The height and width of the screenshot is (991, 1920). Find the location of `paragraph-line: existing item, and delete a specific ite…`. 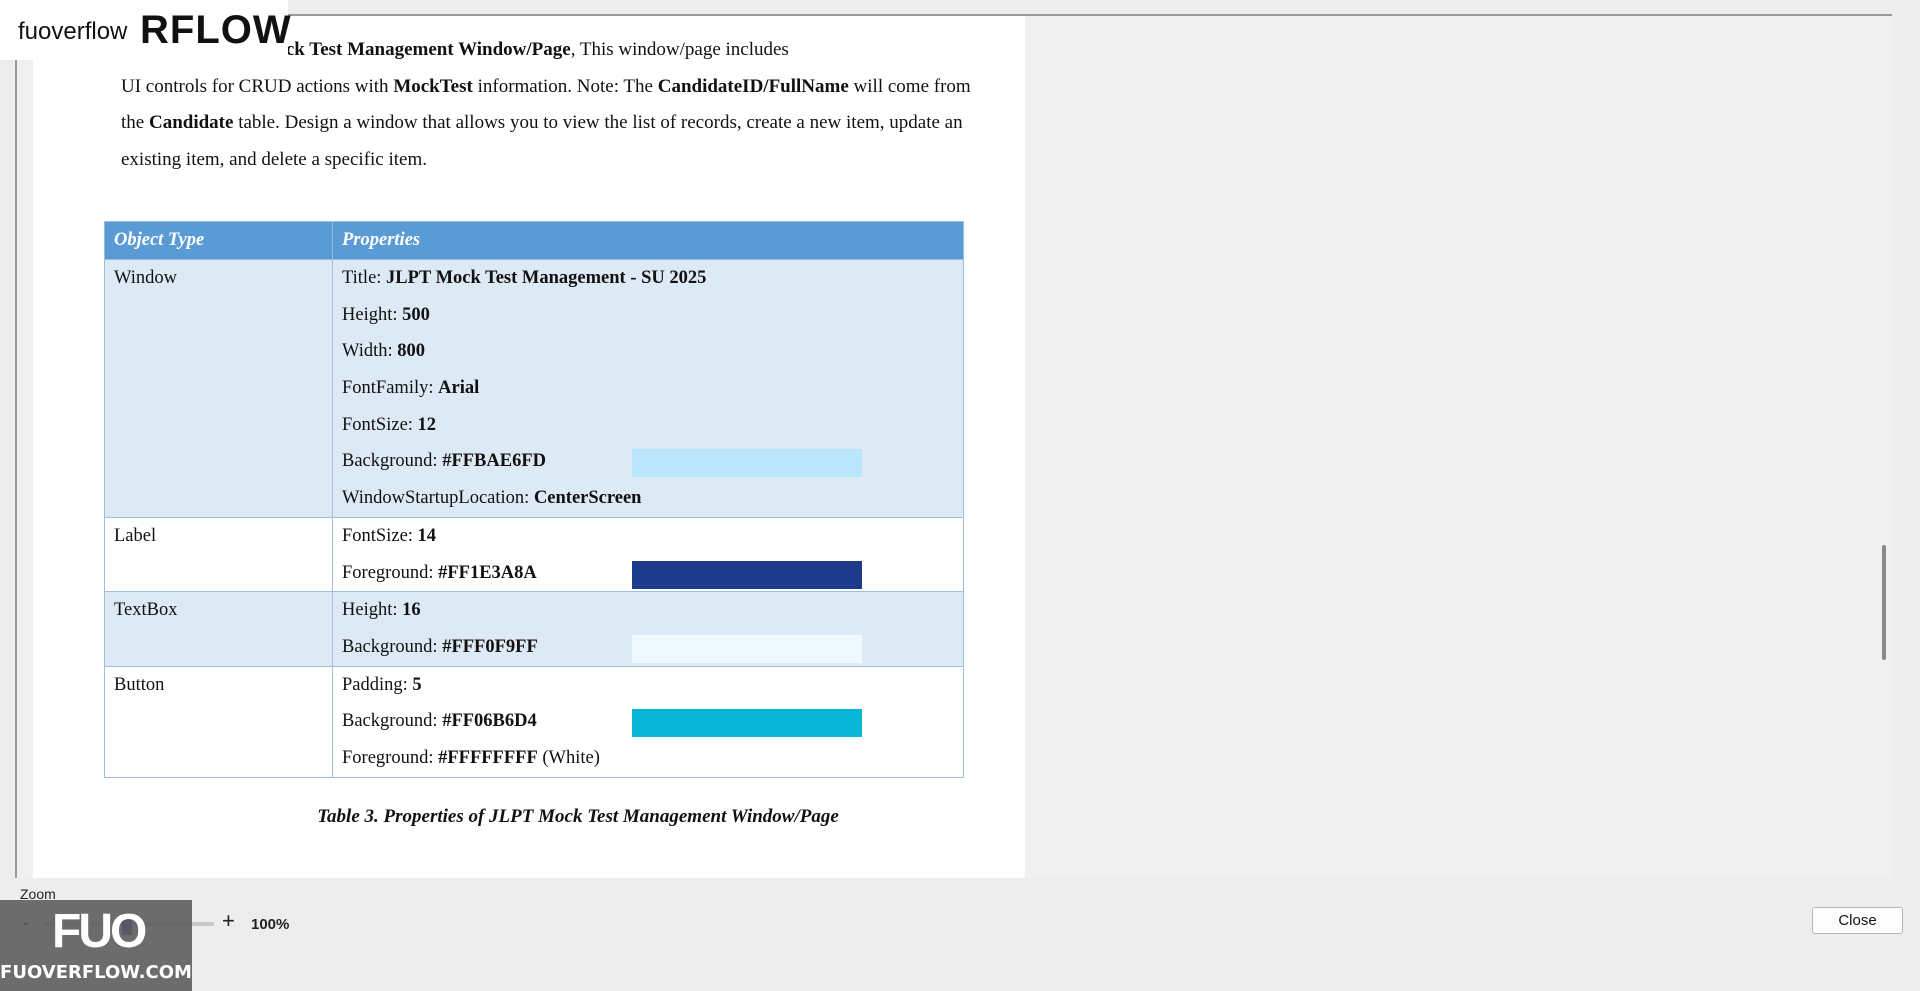

paragraph-line: existing item, and delete a specific ite… is located at coordinates (561, 160).